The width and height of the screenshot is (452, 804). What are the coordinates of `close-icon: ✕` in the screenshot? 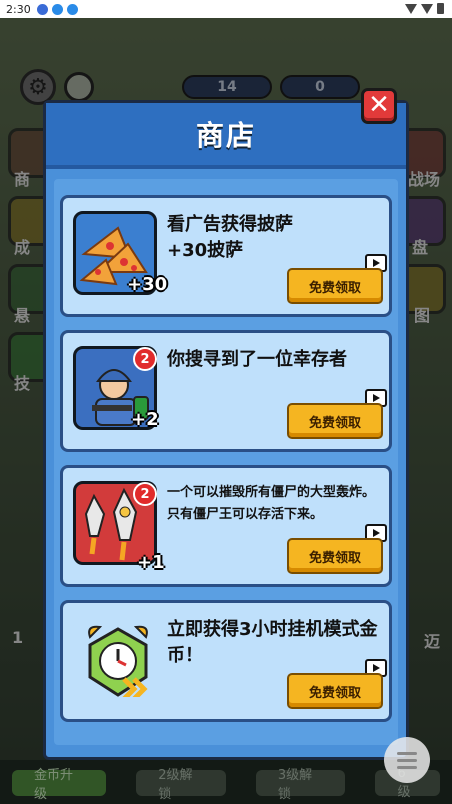 It's located at (379, 105).